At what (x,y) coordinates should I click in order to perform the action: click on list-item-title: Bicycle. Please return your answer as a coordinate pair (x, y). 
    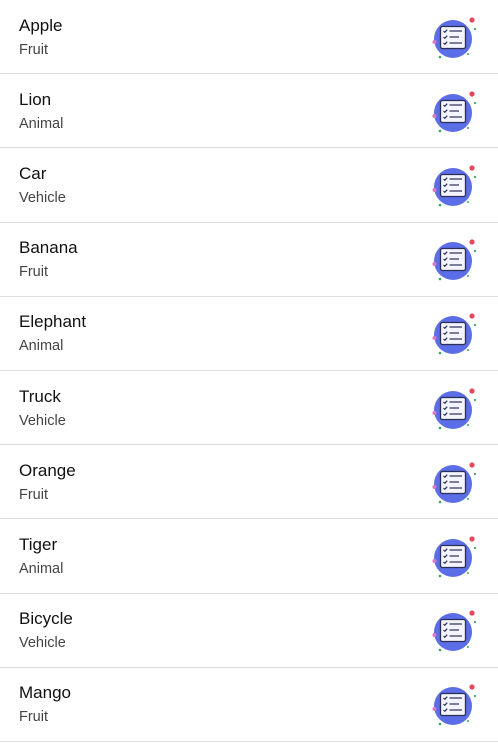
    Looking at the image, I should click on (46, 619).